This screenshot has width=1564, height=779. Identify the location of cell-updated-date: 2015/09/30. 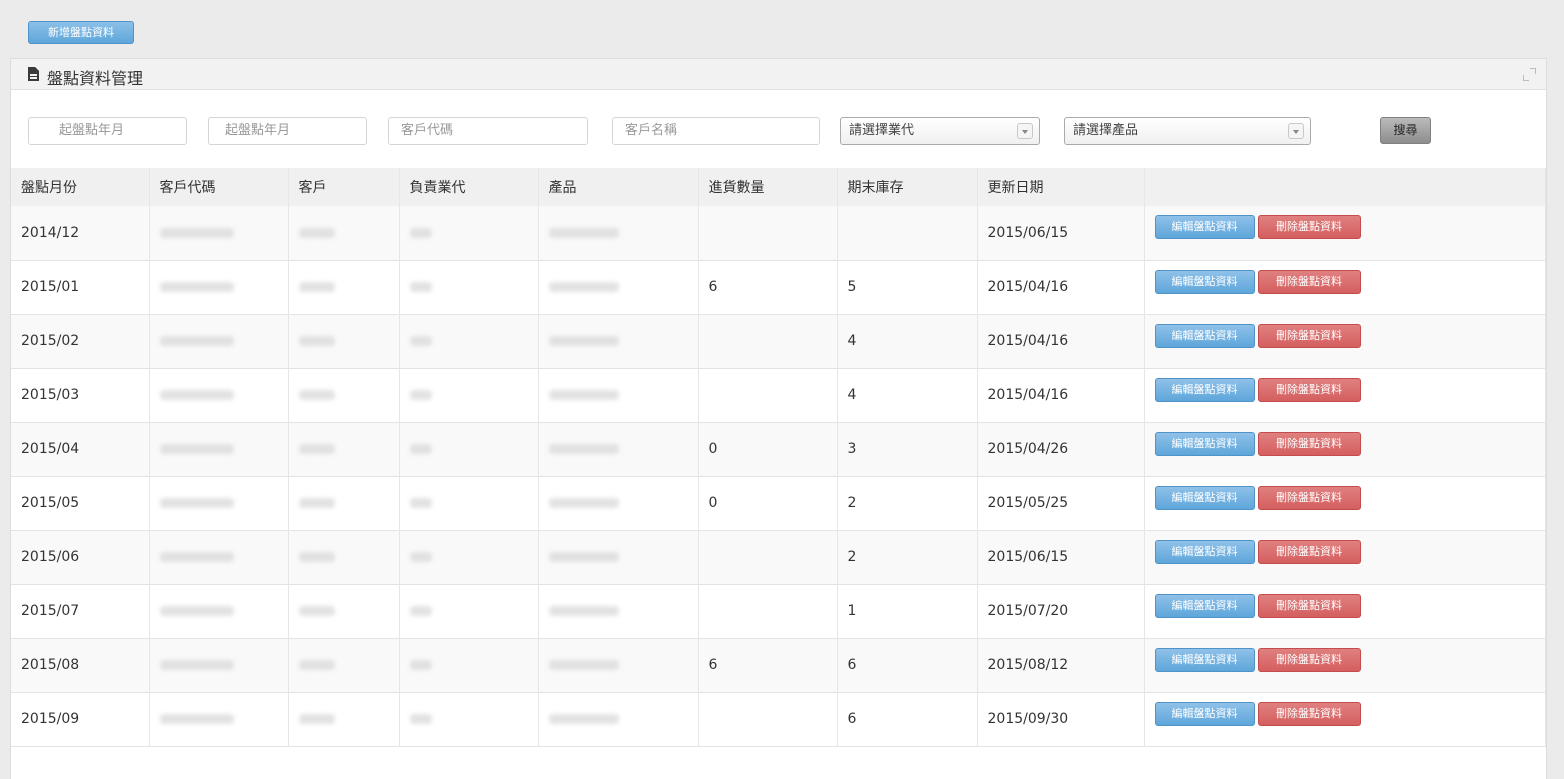
(1061, 719).